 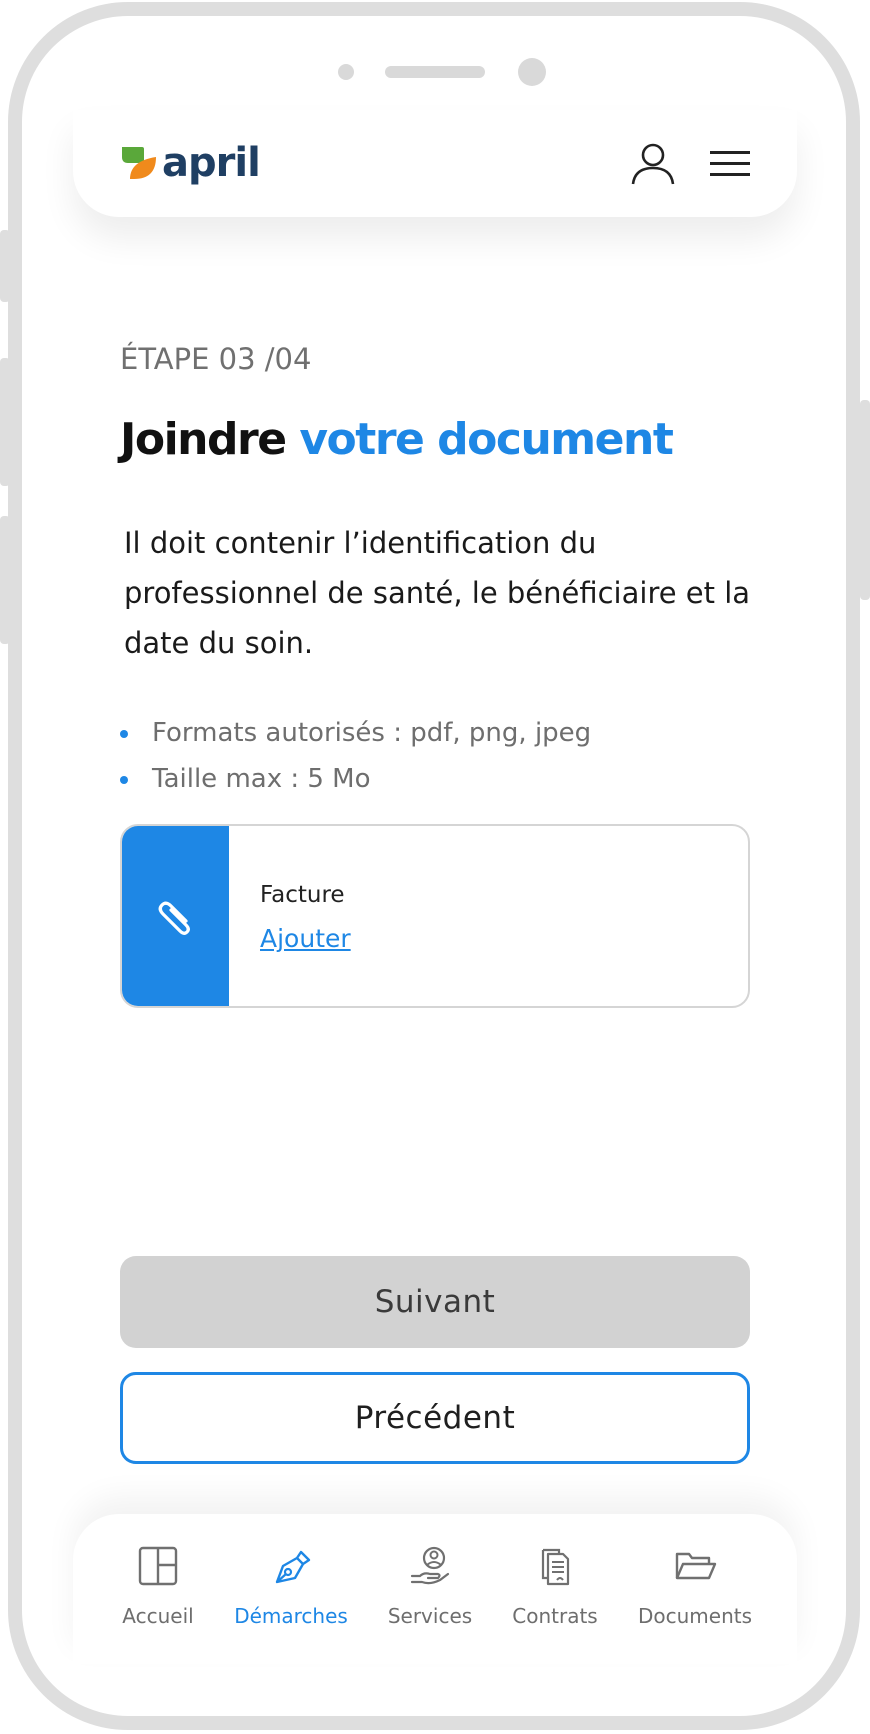 I want to click on previous-button: Précédent, so click(x=435, y=1418).